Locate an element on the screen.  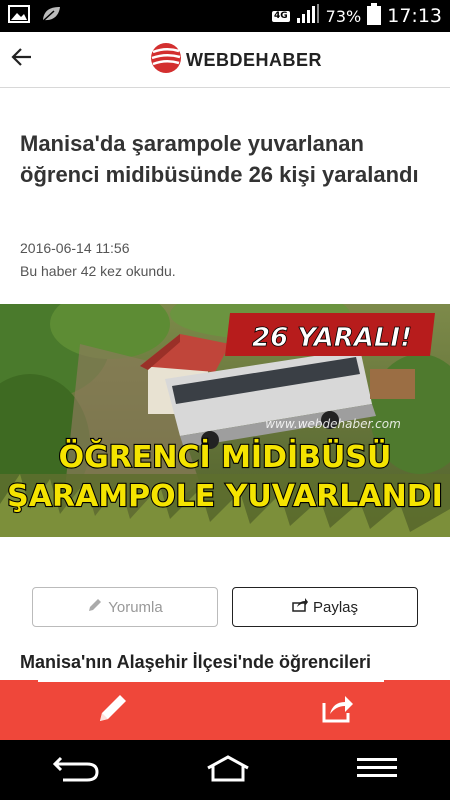
share-button: Paylaş is located at coordinates (325, 607).